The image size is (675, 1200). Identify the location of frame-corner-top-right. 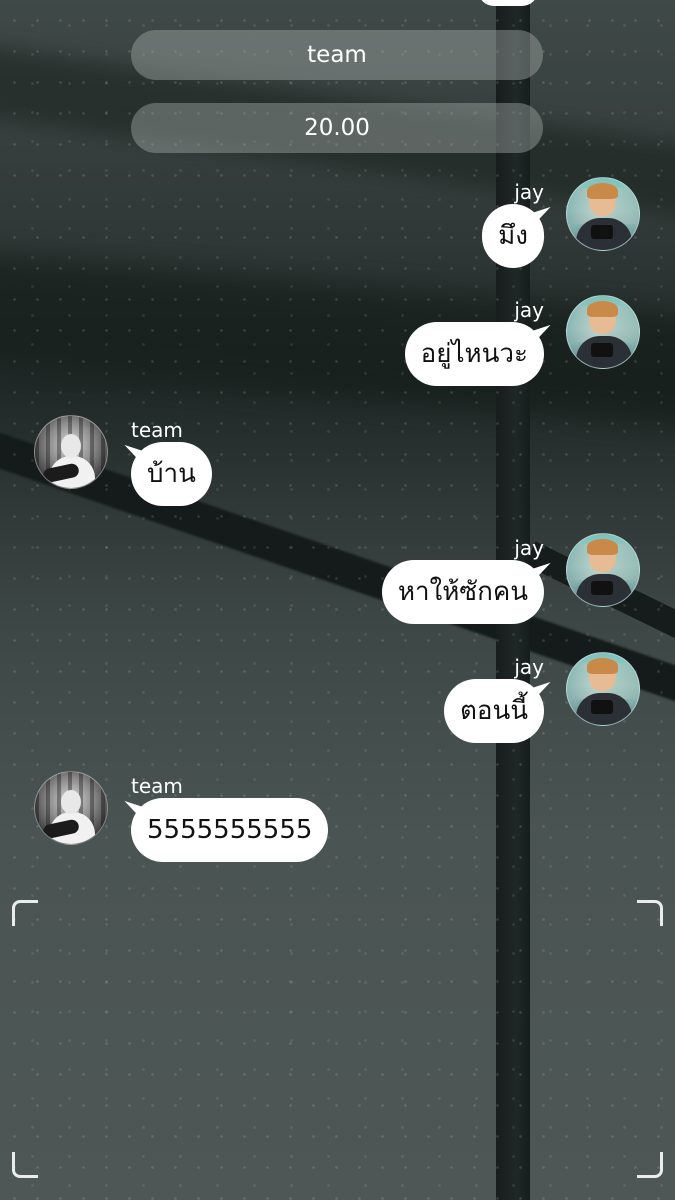
(650, 913).